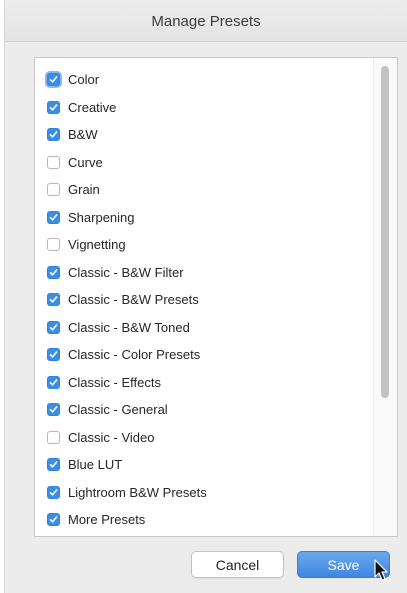 The image size is (407, 593). What do you see at coordinates (203, 355) in the screenshot?
I see `preset-item: Classic - Color Presets` at bounding box center [203, 355].